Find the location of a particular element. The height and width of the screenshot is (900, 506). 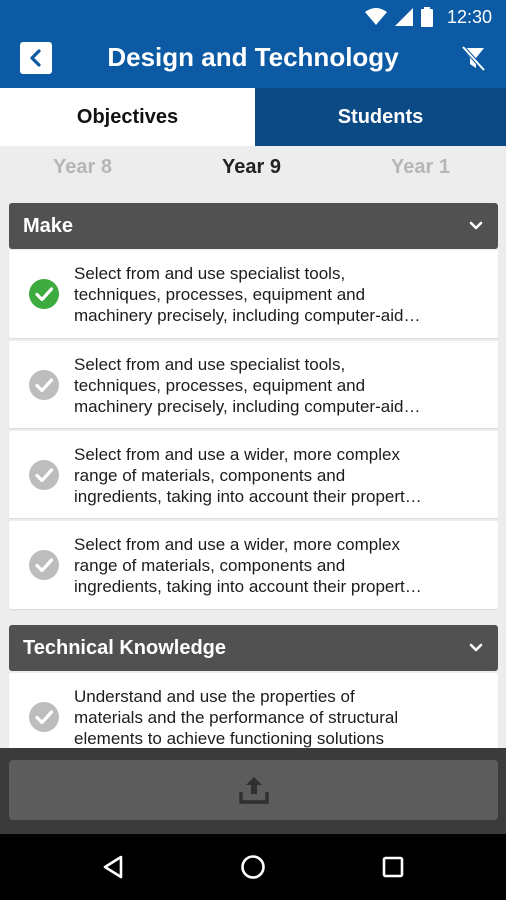

upload-button is located at coordinates (253, 790).